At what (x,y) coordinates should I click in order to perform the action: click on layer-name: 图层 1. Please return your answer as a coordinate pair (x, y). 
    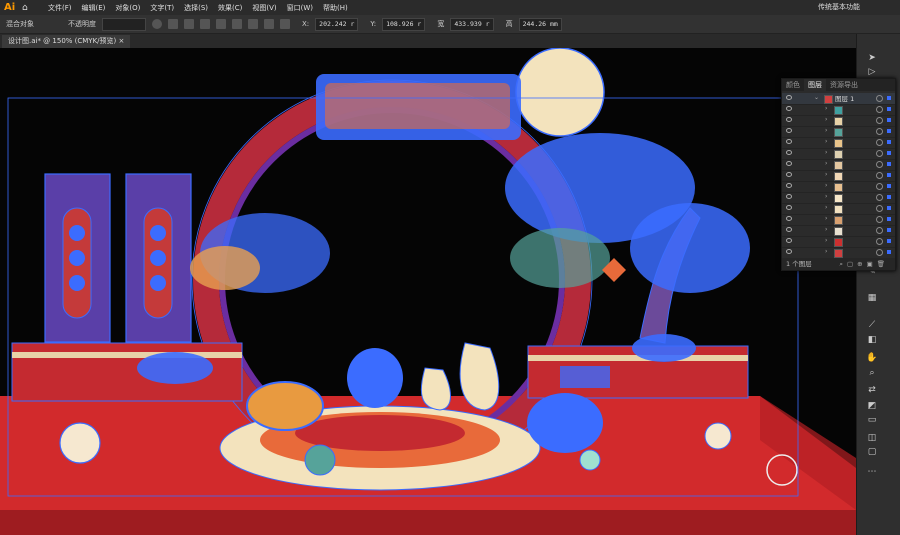
    Looking at the image, I should click on (844, 98).